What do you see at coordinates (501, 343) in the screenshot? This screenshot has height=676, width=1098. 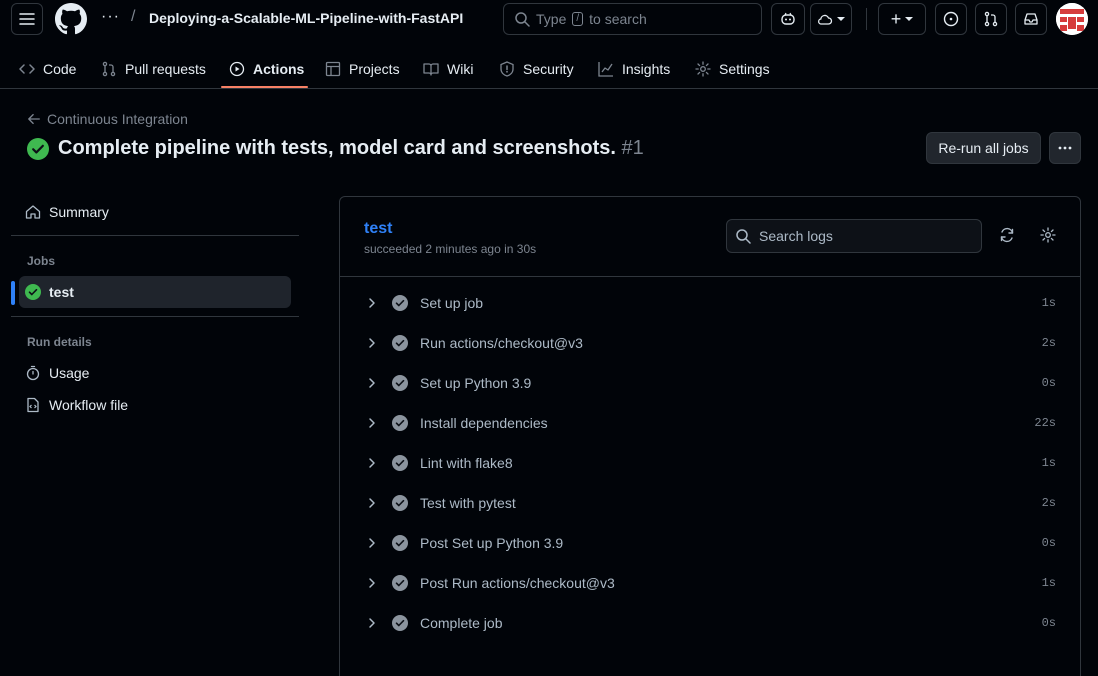 I see `step-name: Run actions/checkout@v3` at bounding box center [501, 343].